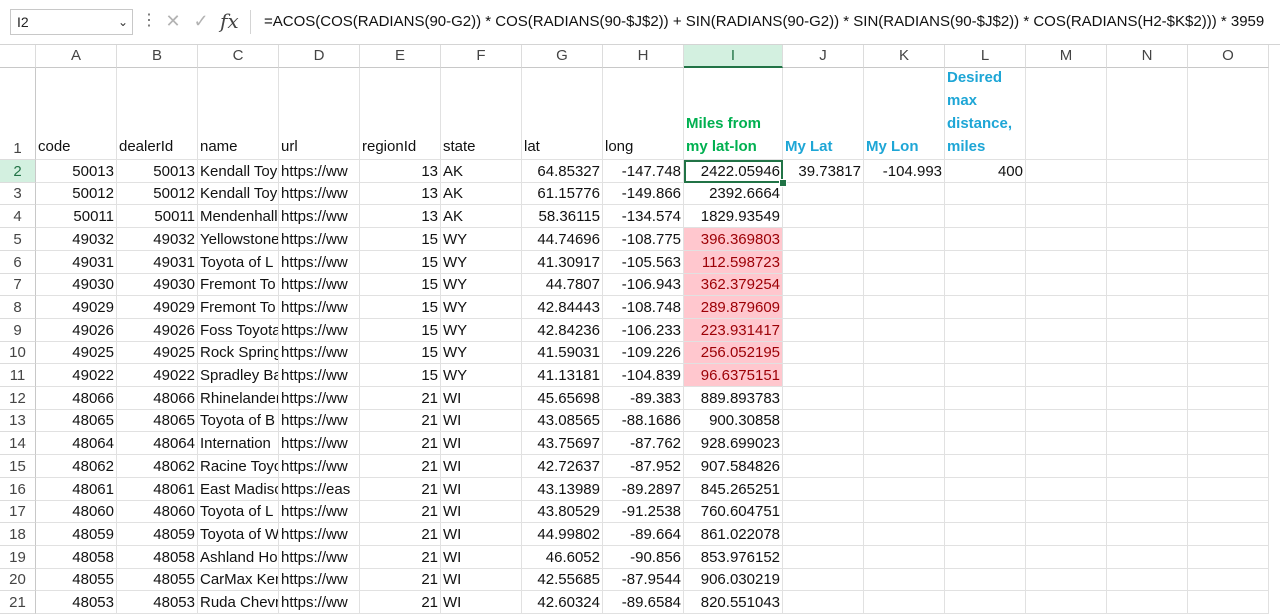  Describe the element at coordinates (733, 534) in the screenshot. I see `cell-i18: 861.022078` at that location.